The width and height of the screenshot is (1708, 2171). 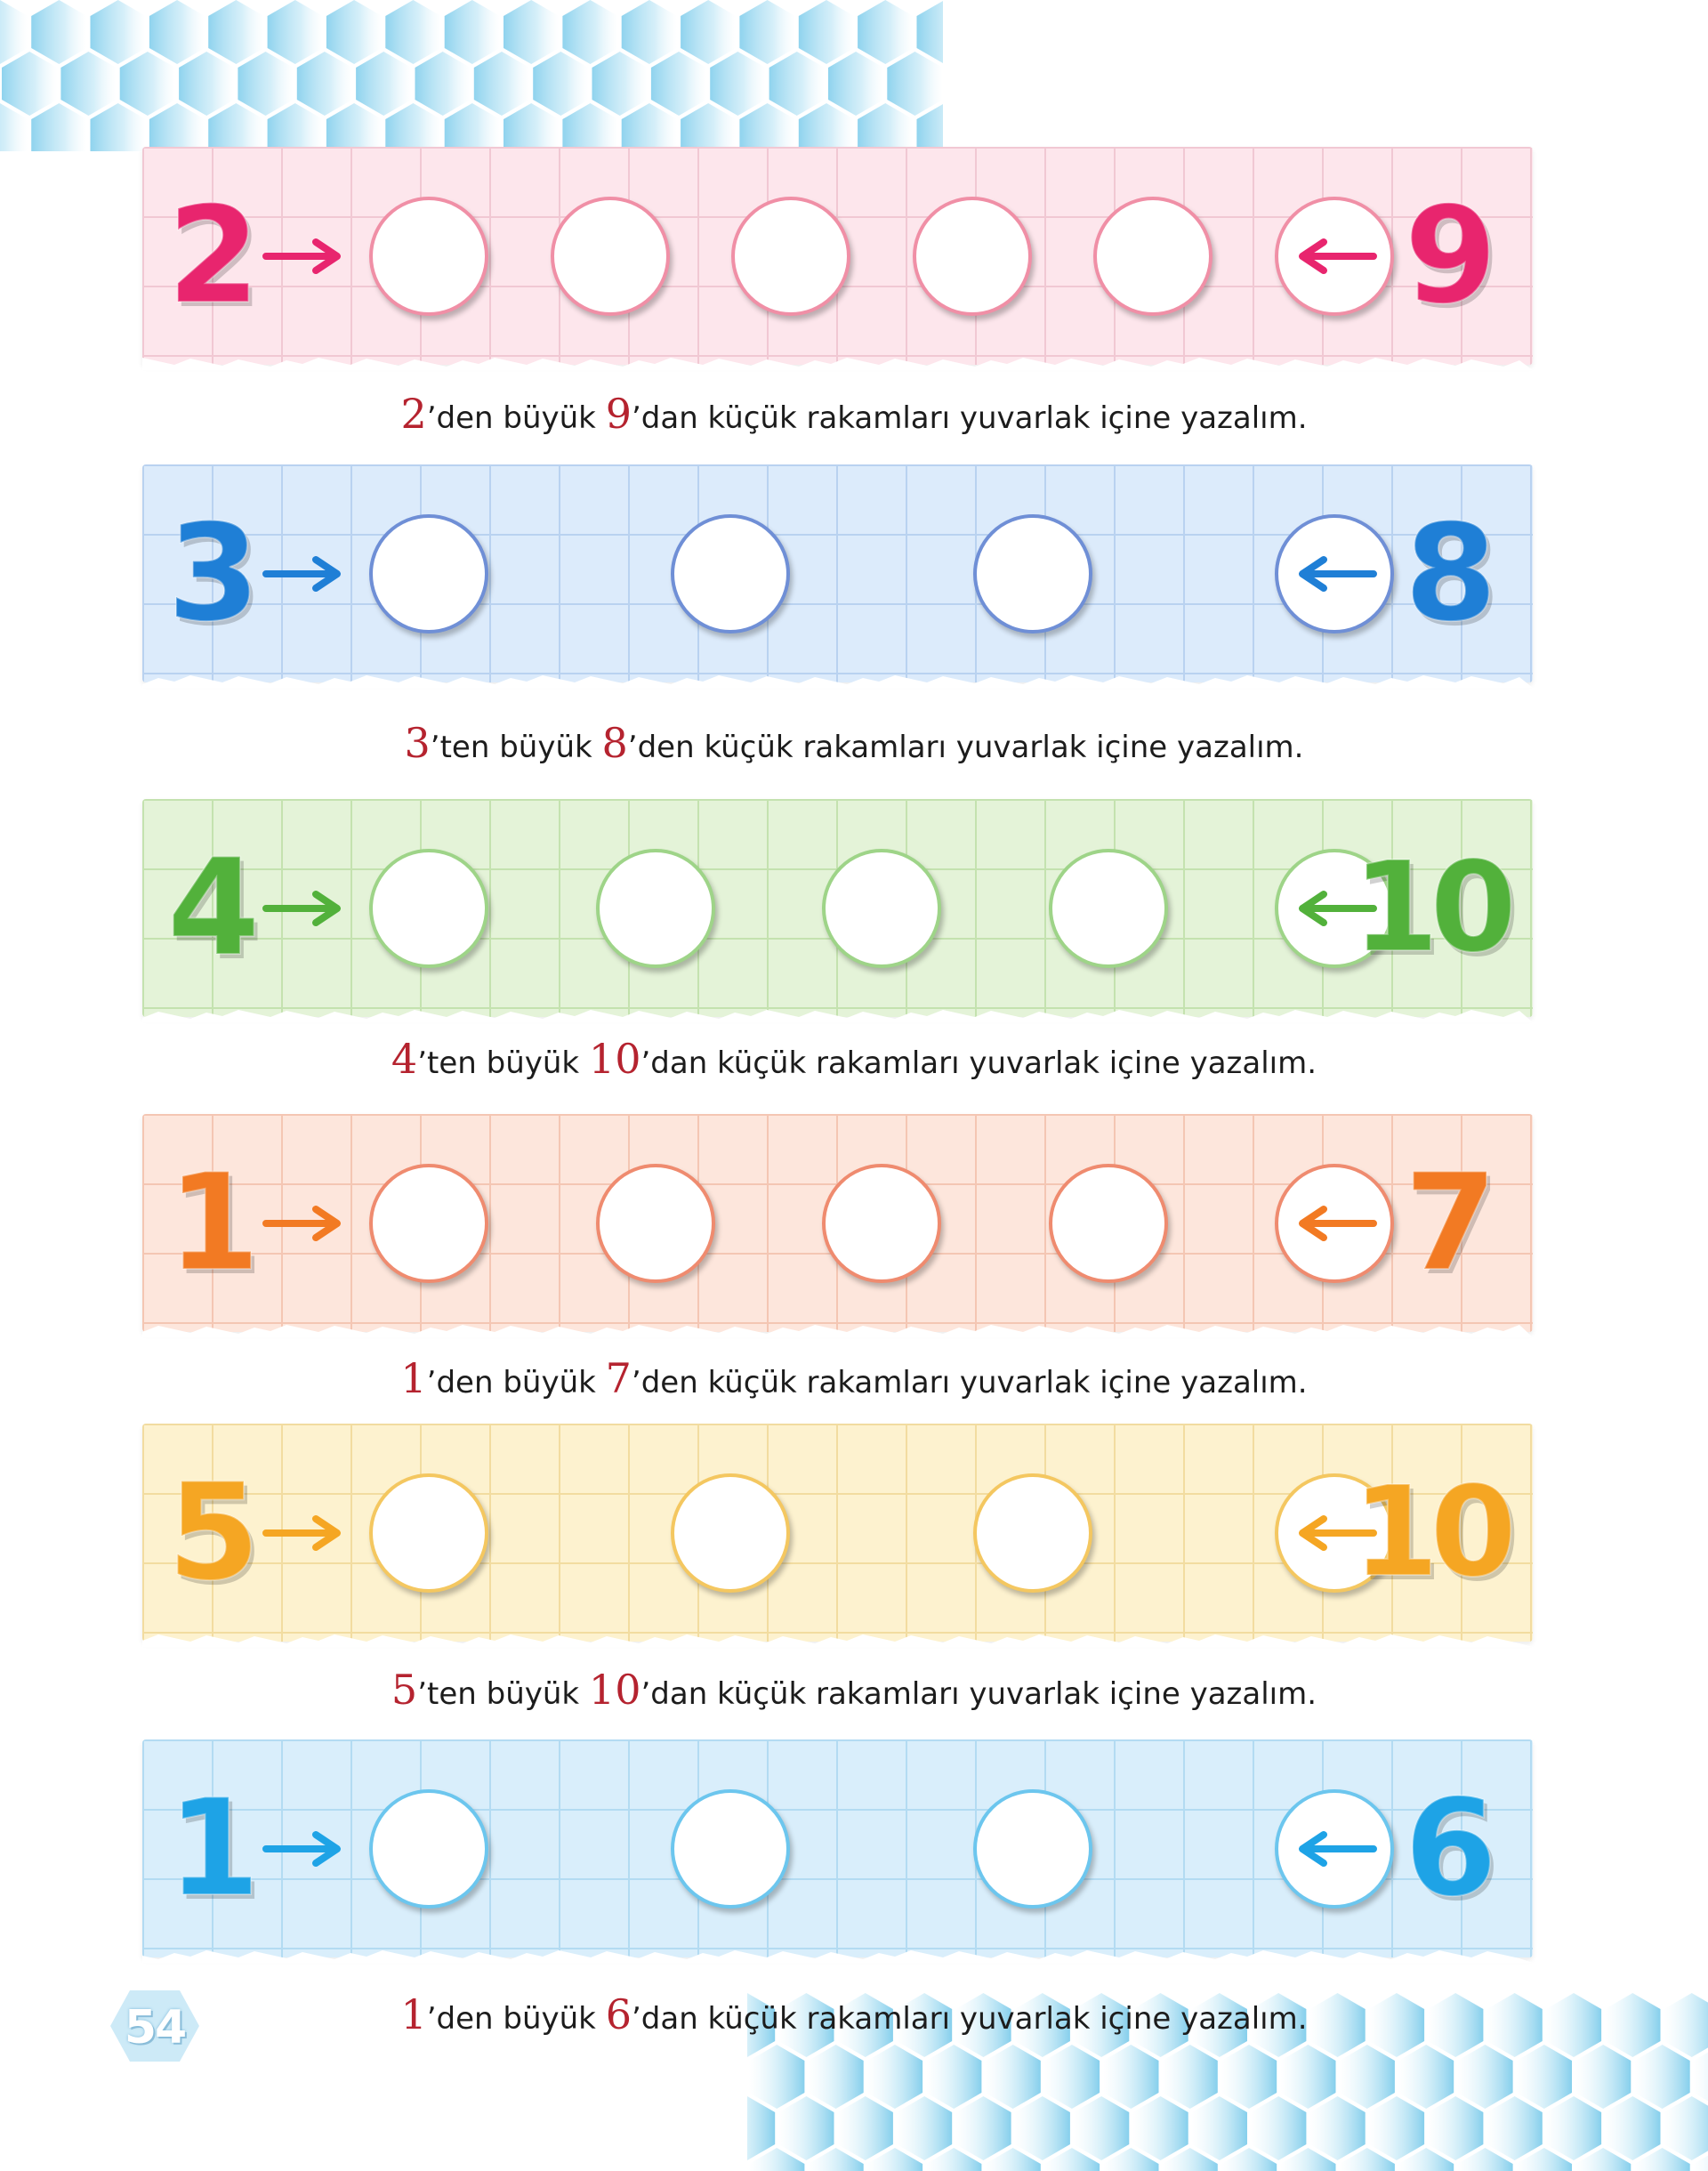 I want to click on start-number: 2, so click(x=213, y=256).